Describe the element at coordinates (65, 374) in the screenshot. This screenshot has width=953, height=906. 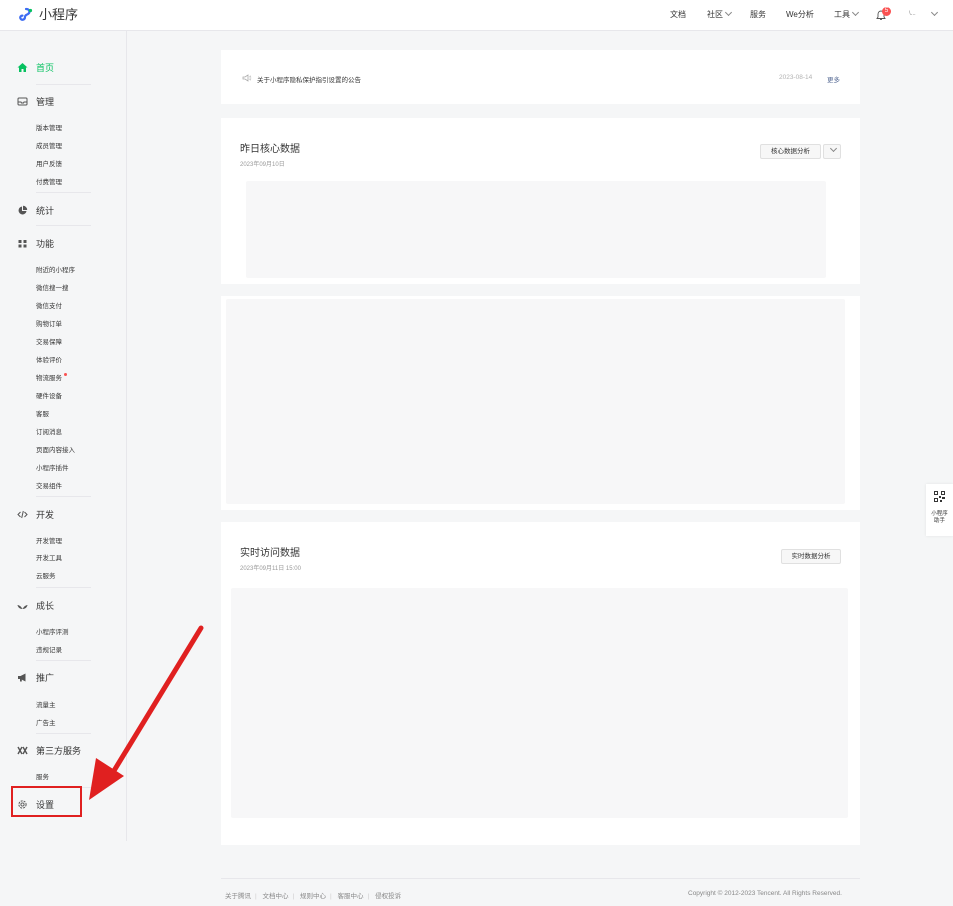
I see `red-dot-indicator` at that location.